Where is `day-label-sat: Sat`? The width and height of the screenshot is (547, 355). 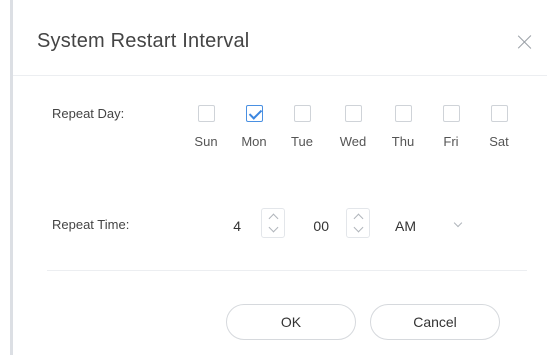 day-label-sat: Sat is located at coordinates (499, 141).